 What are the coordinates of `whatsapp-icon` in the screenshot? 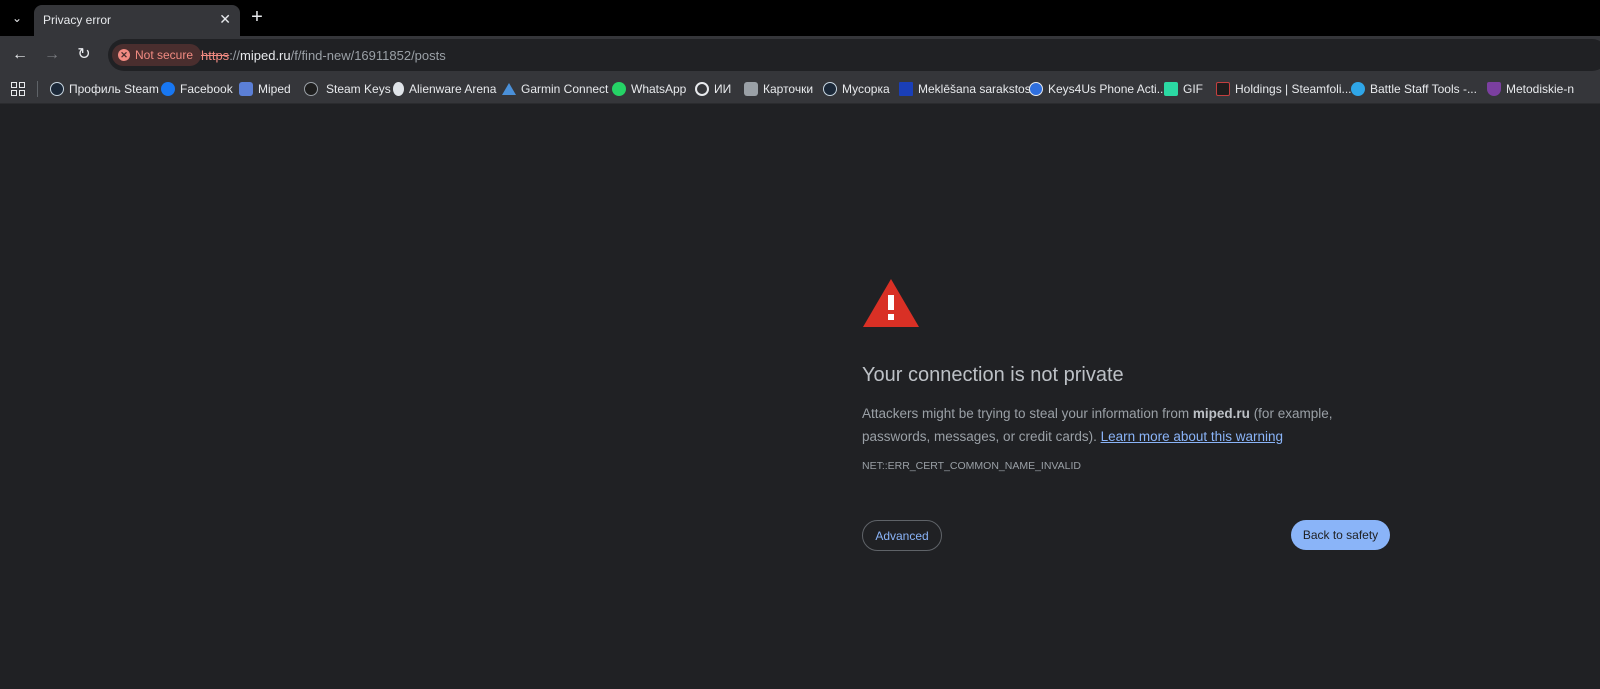 It's located at (619, 89).